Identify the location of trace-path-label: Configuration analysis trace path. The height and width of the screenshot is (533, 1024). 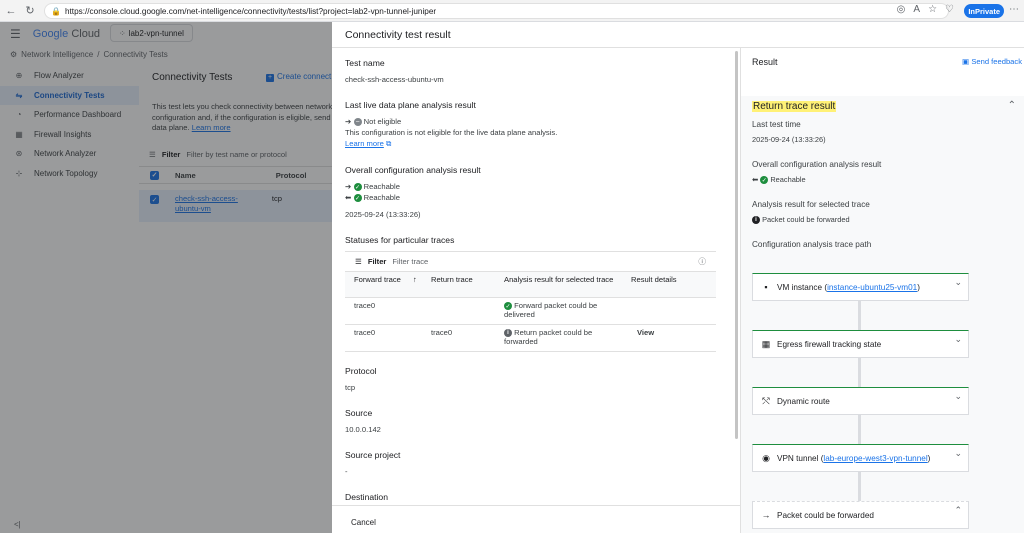
(812, 245).